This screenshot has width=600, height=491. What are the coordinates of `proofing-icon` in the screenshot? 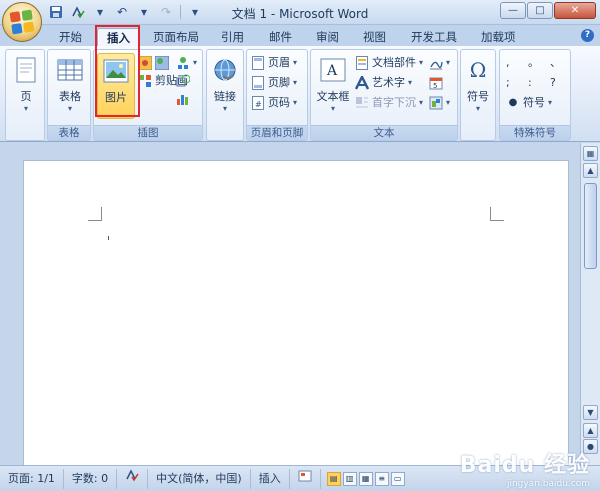 It's located at (133, 478).